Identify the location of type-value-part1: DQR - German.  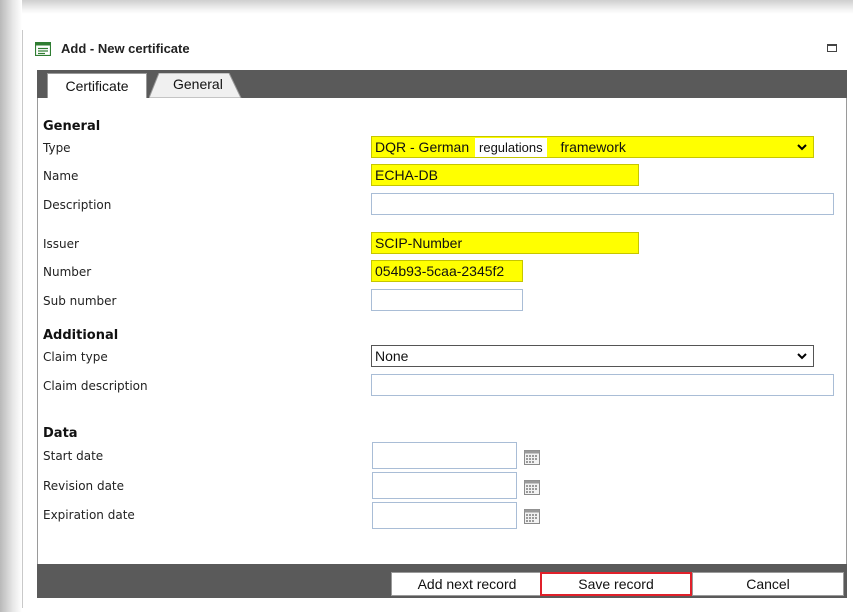
(422, 147).